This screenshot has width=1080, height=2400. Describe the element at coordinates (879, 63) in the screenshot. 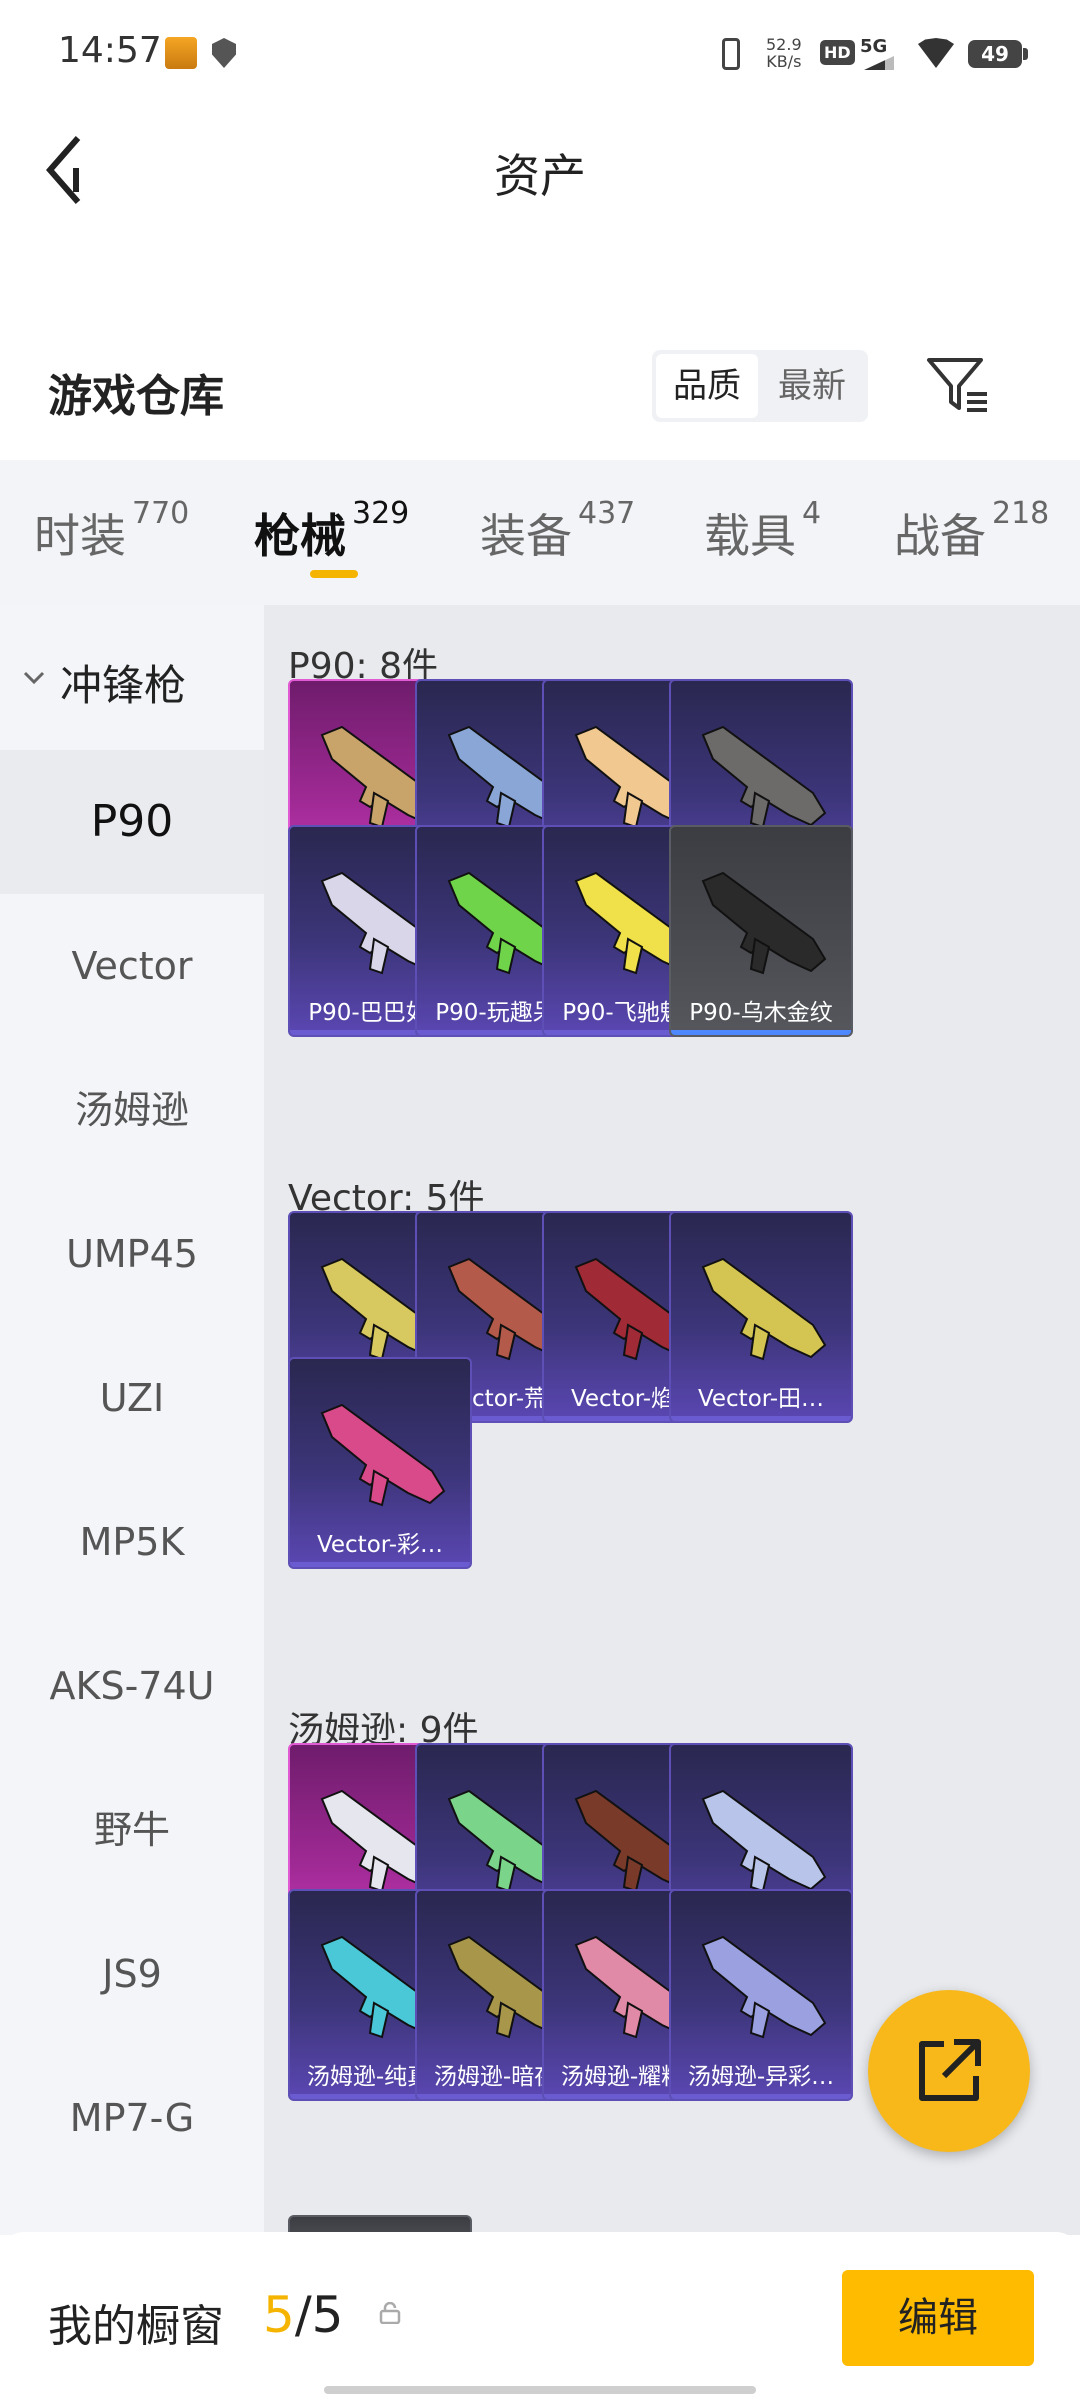

I see `signal-icon` at that location.